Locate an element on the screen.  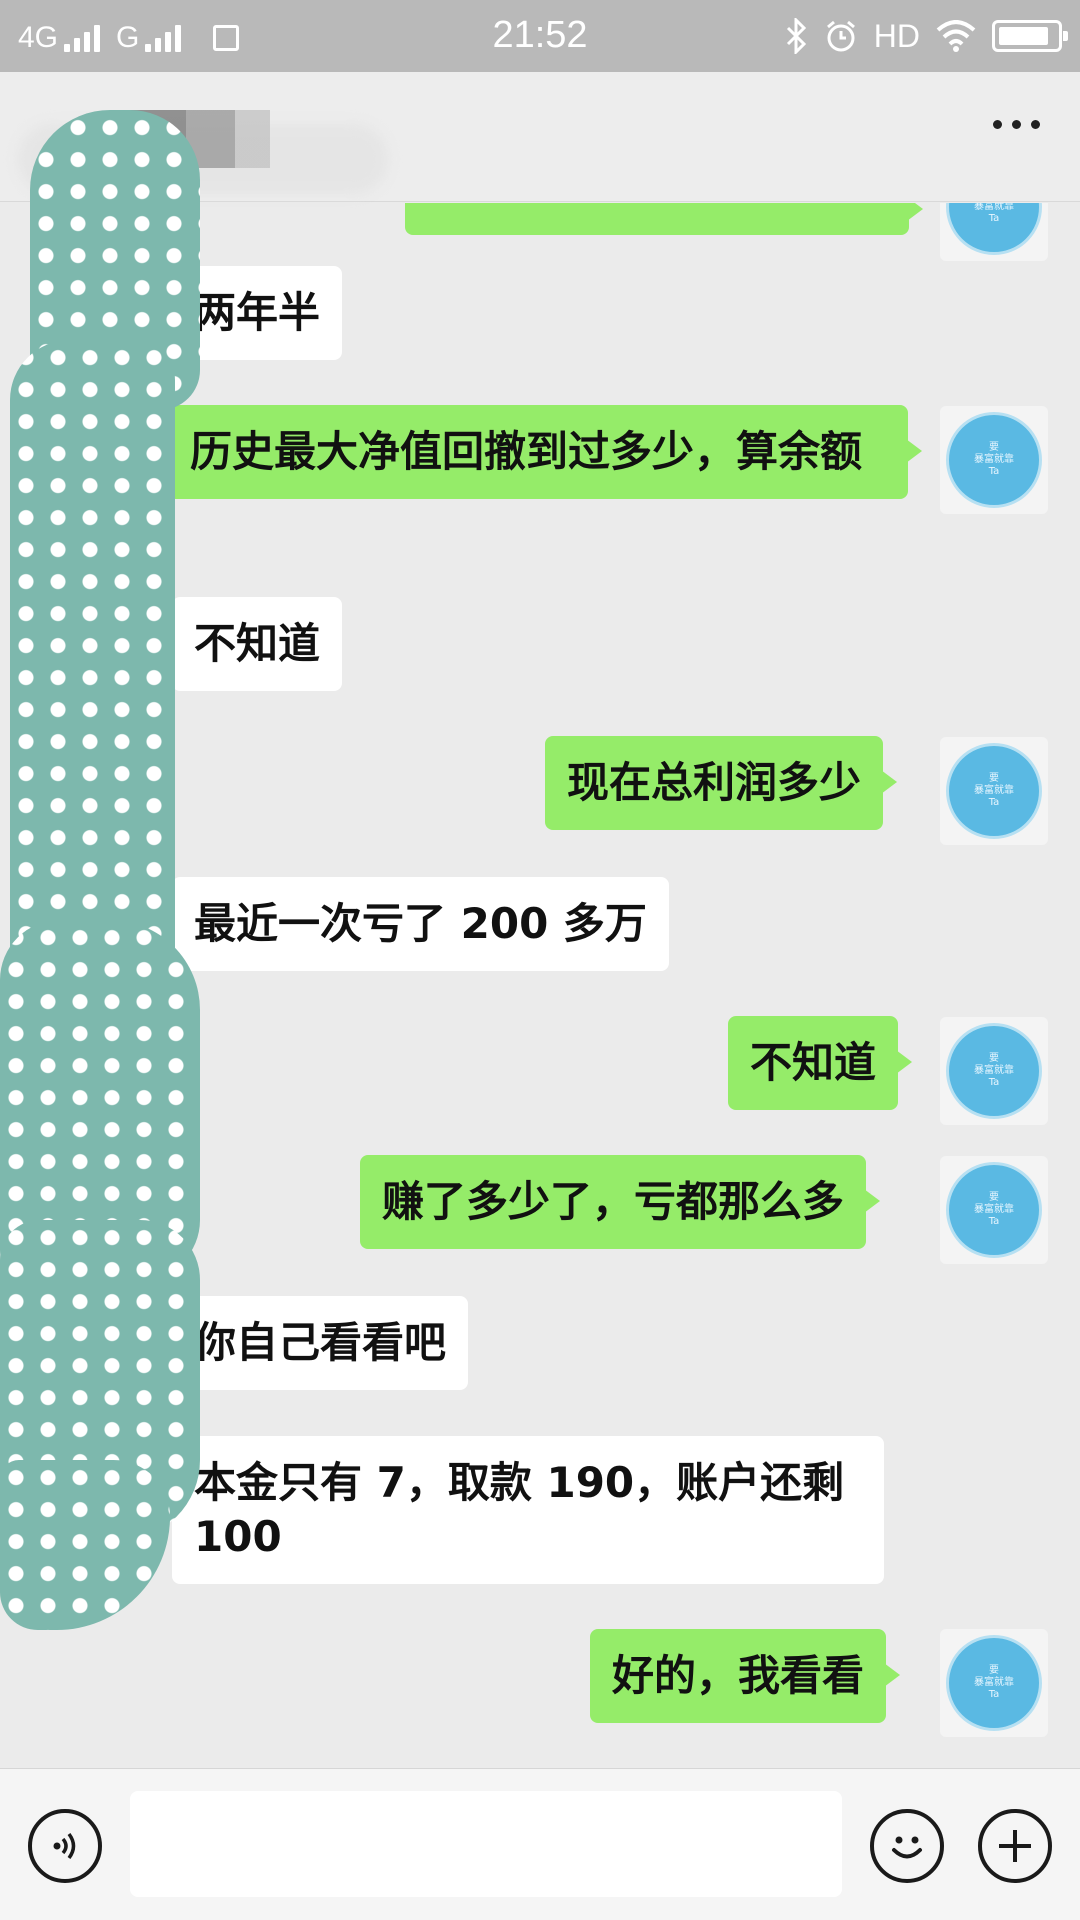
voice-icon is located at coordinates (64, 1846).